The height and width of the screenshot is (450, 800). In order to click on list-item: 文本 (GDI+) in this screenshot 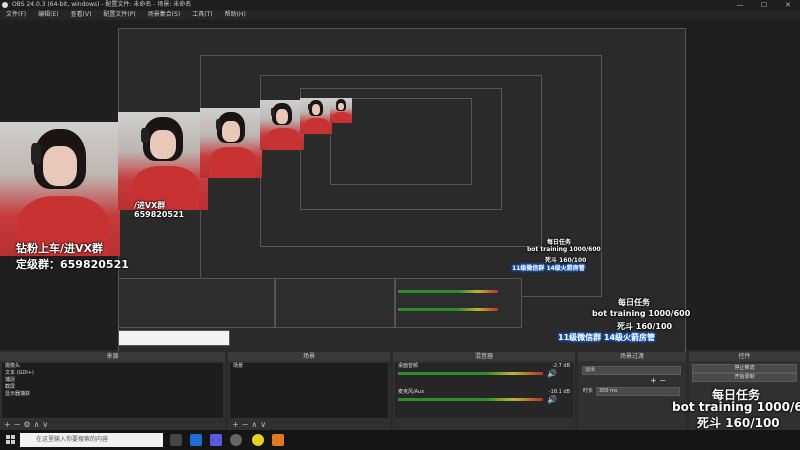, I will do `click(112, 373)`.